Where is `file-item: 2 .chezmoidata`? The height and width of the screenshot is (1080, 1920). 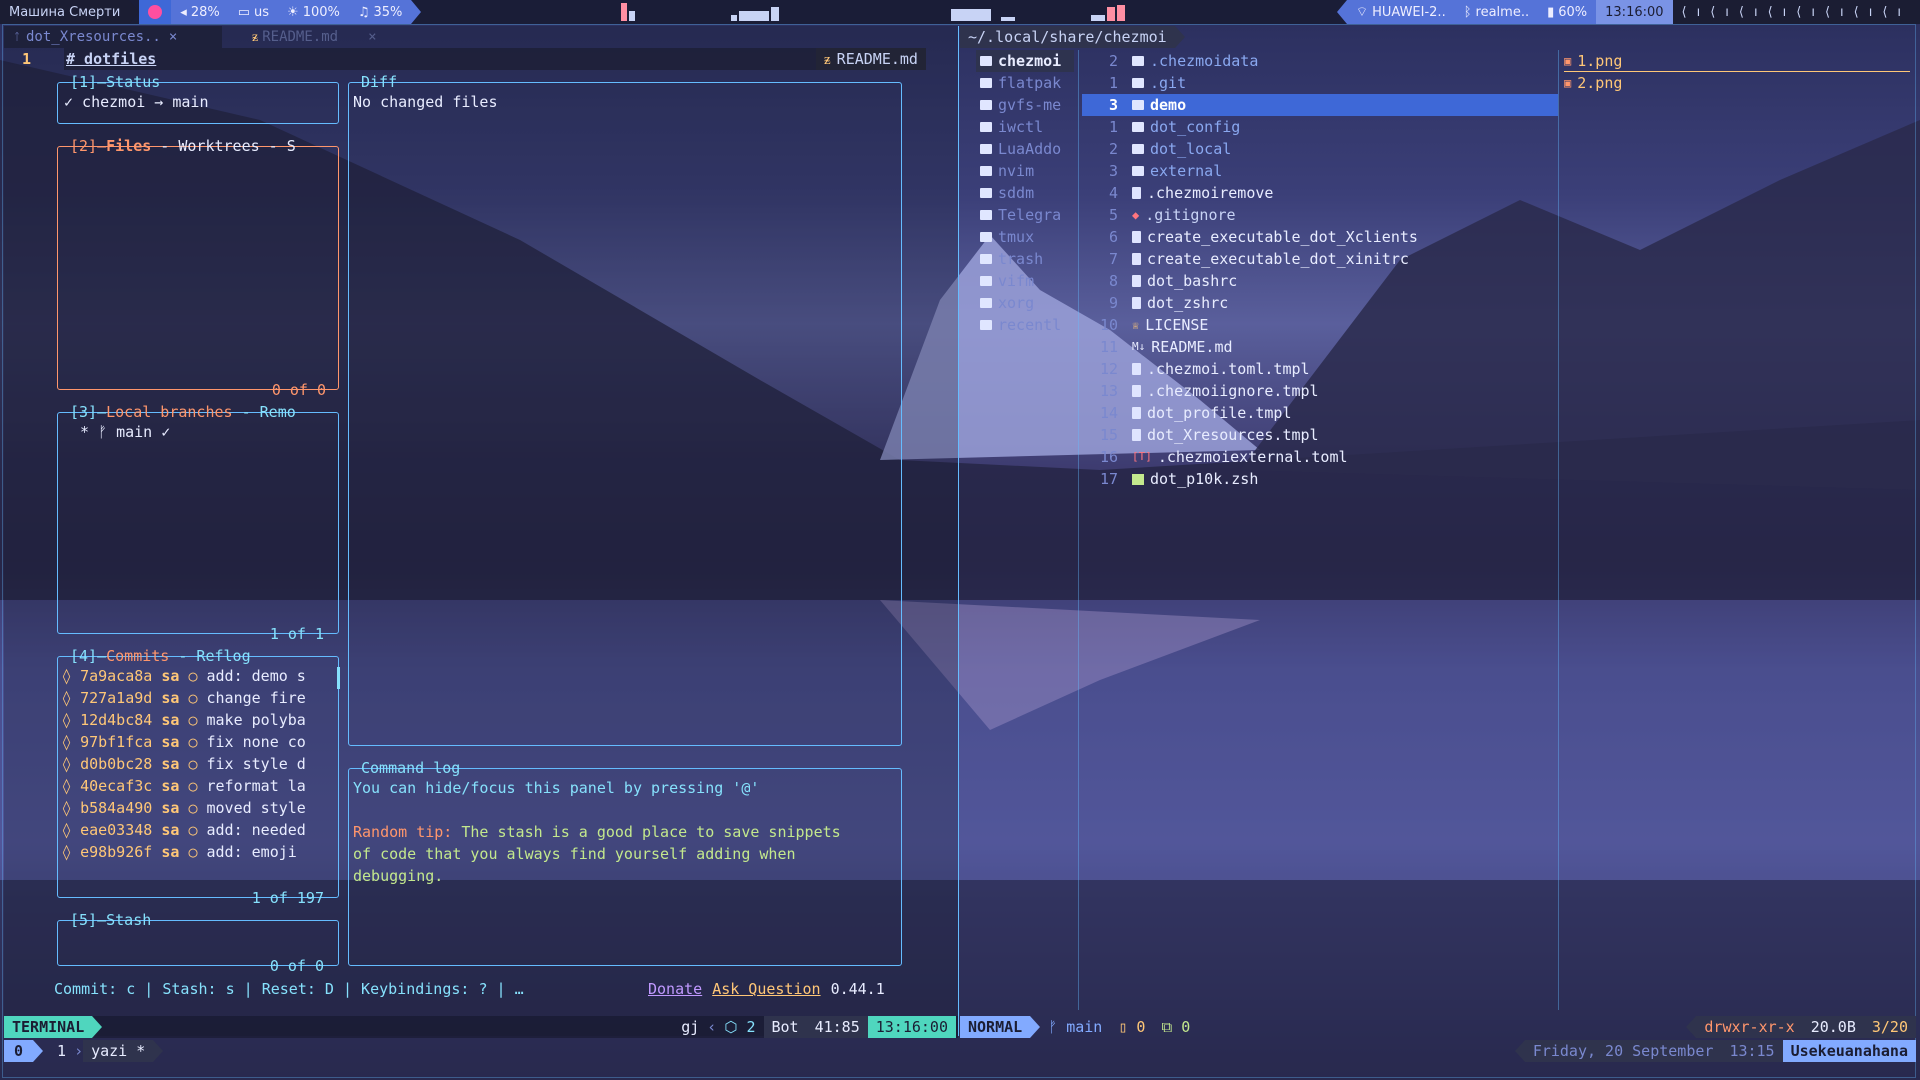
file-item: 2 .chezmoidata is located at coordinates (1320, 61).